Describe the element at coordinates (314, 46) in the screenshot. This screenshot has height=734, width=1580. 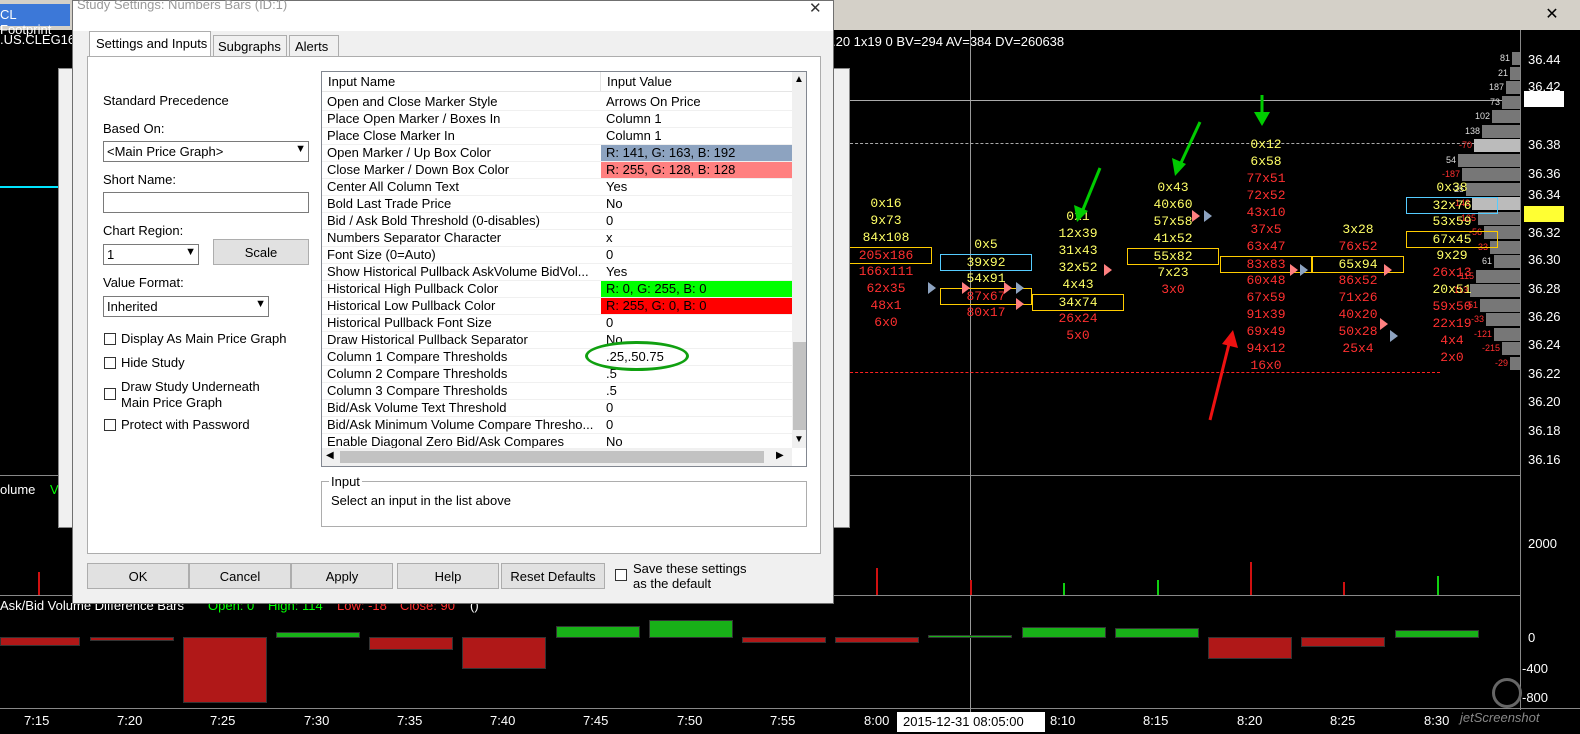
I see `tab-alerts: Alerts` at that location.